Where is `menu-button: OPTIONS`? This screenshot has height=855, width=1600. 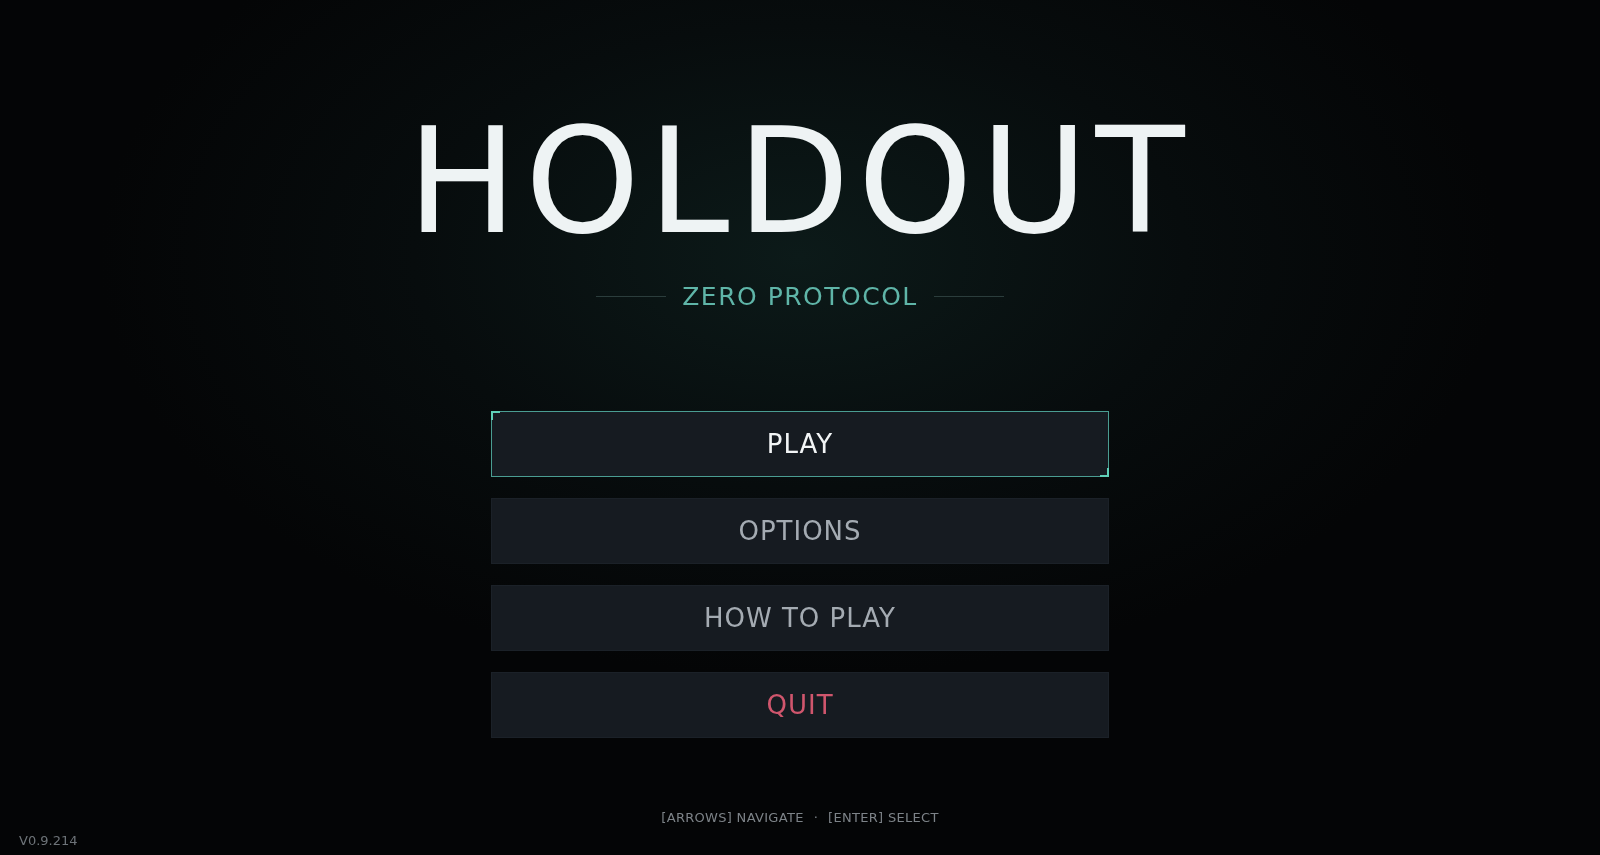 menu-button: OPTIONS is located at coordinates (800, 531).